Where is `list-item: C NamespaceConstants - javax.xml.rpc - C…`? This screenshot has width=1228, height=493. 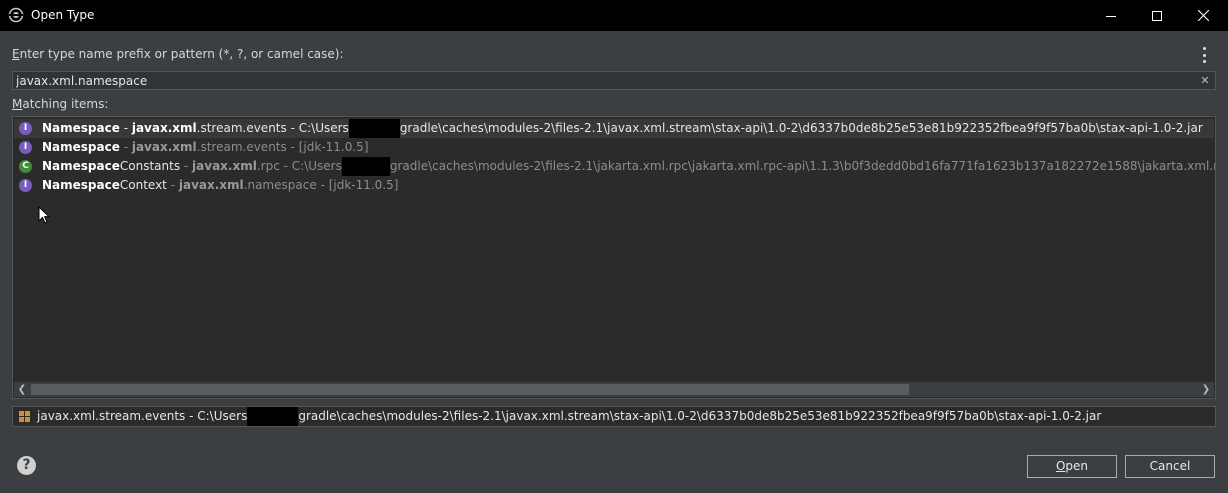
list-item: C NamespaceConstants - javax.xml.rpc - C… is located at coordinates (614, 166).